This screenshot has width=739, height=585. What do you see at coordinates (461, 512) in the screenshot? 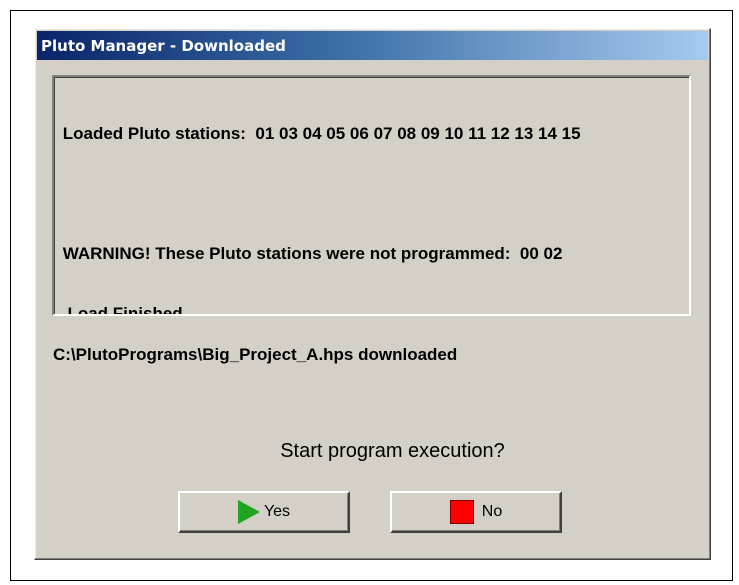
I see `stop-icon` at bounding box center [461, 512].